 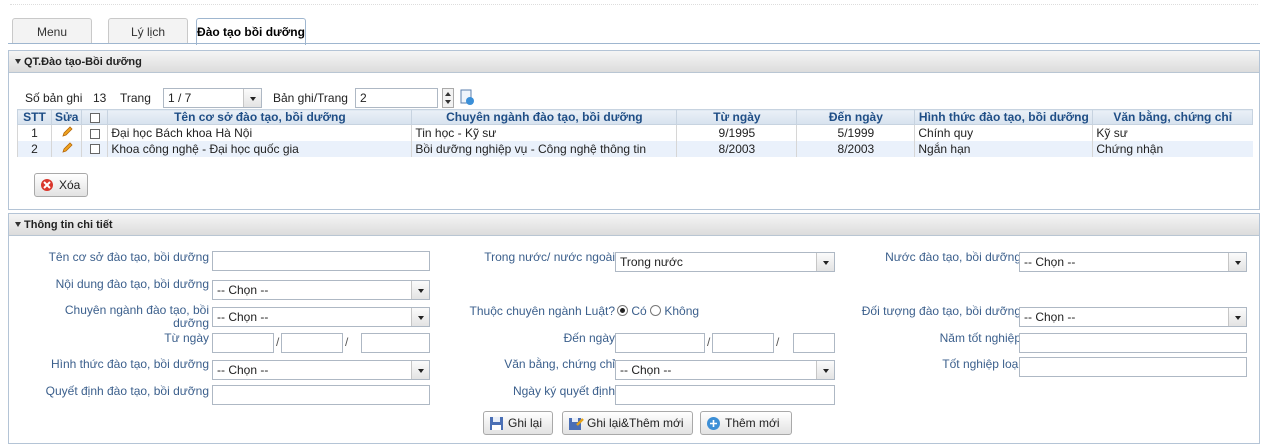 I want to click on from-day-input, so click(x=243, y=343).